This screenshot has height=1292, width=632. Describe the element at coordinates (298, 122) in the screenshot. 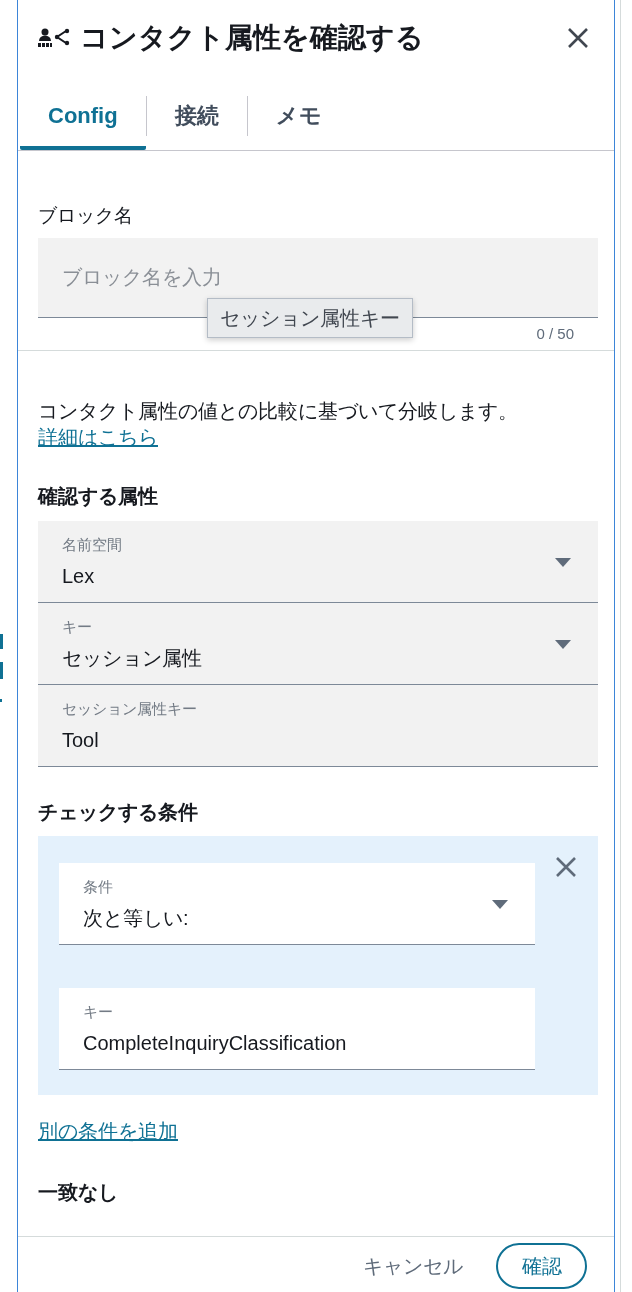

I see `tab: メモ` at that location.